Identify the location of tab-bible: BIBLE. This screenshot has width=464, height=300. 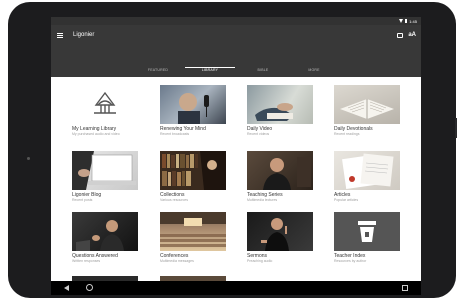
(263, 70).